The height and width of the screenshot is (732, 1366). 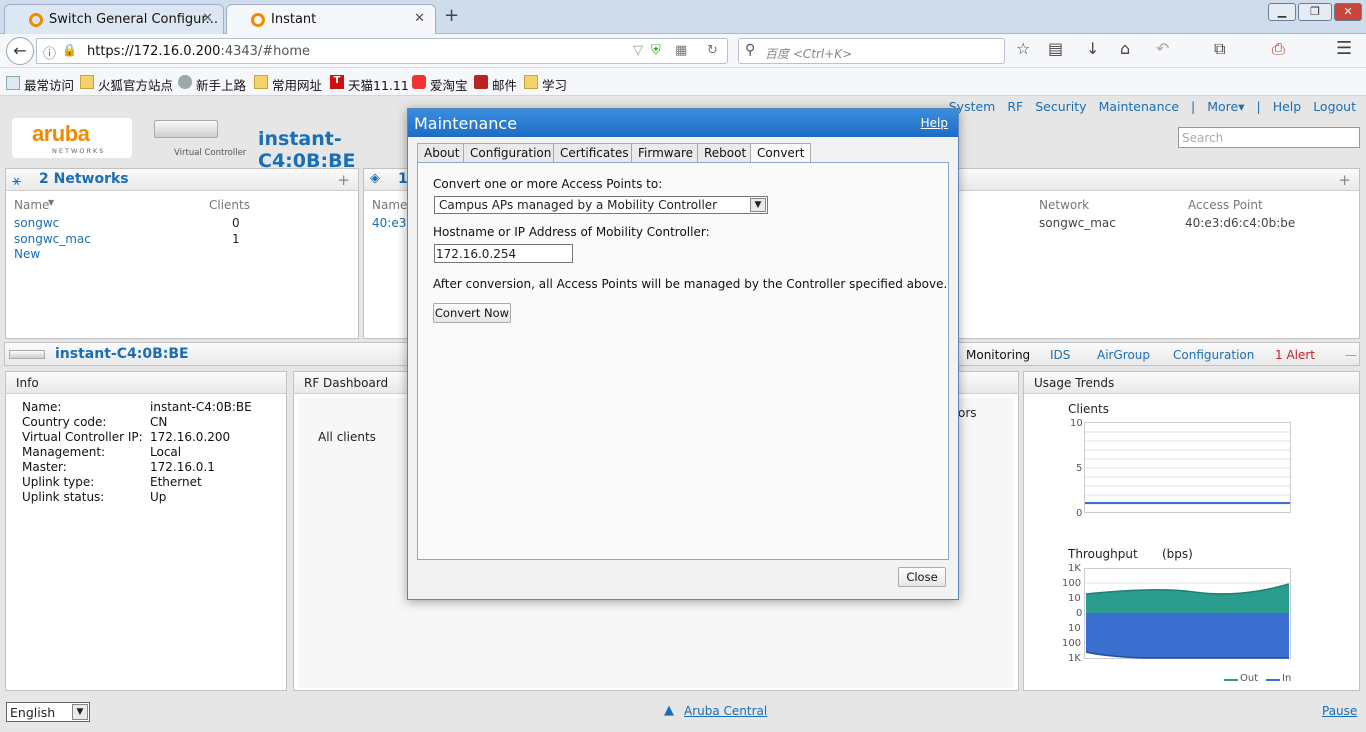 I want to click on all-clients-label: All clients, so click(x=347, y=437).